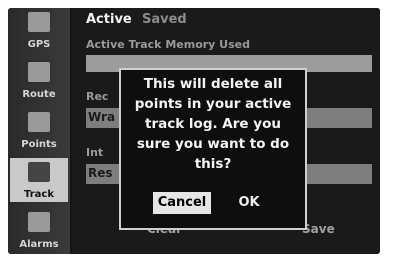 This screenshot has height=261, width=399. Describe the element at coordinates (39, 22) in the screenshot. I see `satellite-icon` at that location.